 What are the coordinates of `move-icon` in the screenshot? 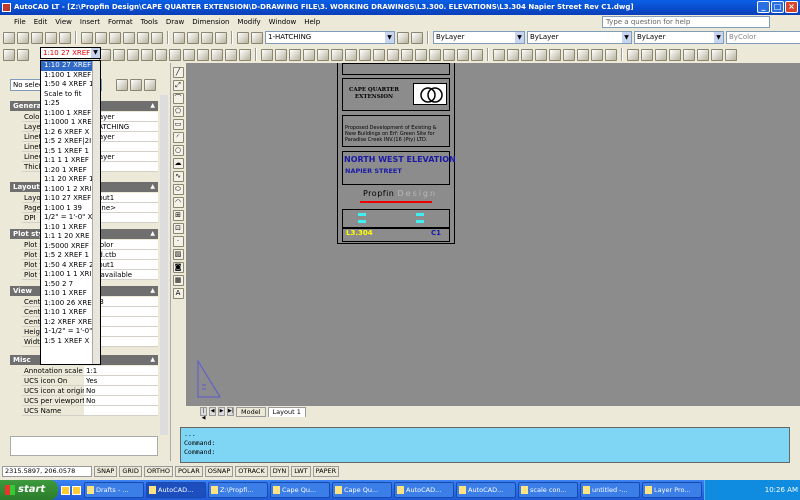 It's located at (337, 54).